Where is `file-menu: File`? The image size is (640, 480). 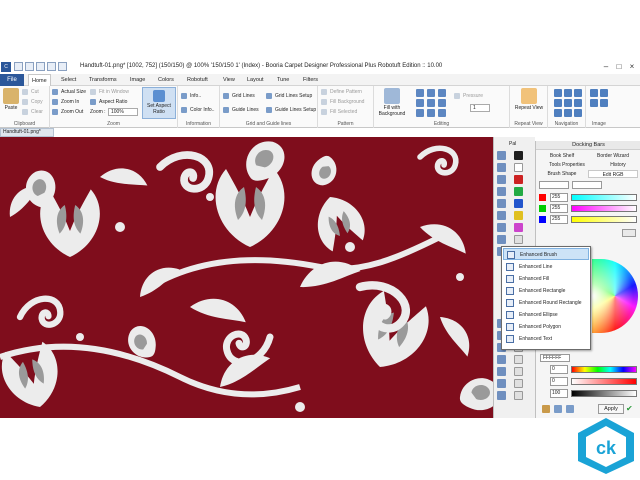
file-menu: File is located at coordinates (12, 80).